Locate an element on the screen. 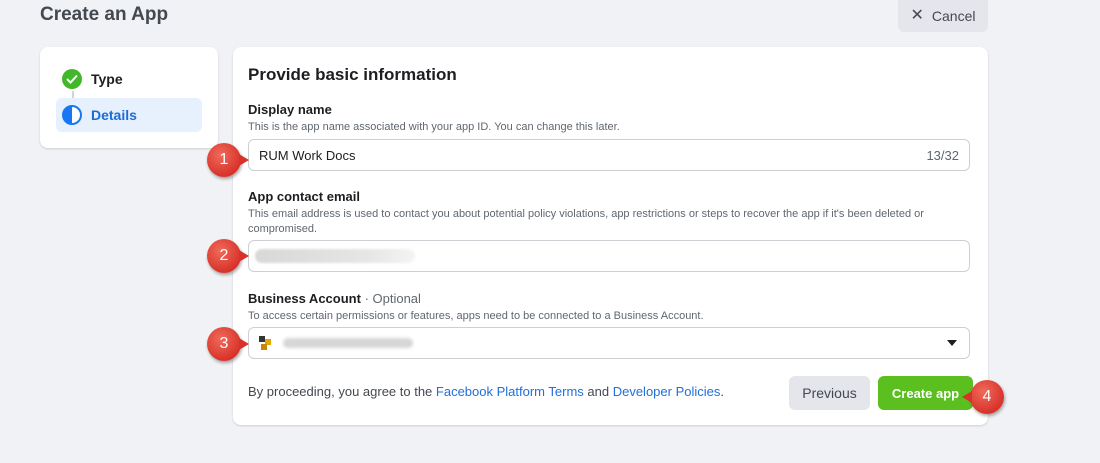 The image size is (1100, 463). close-icon: ✕ is located at coordinates (917, 15).